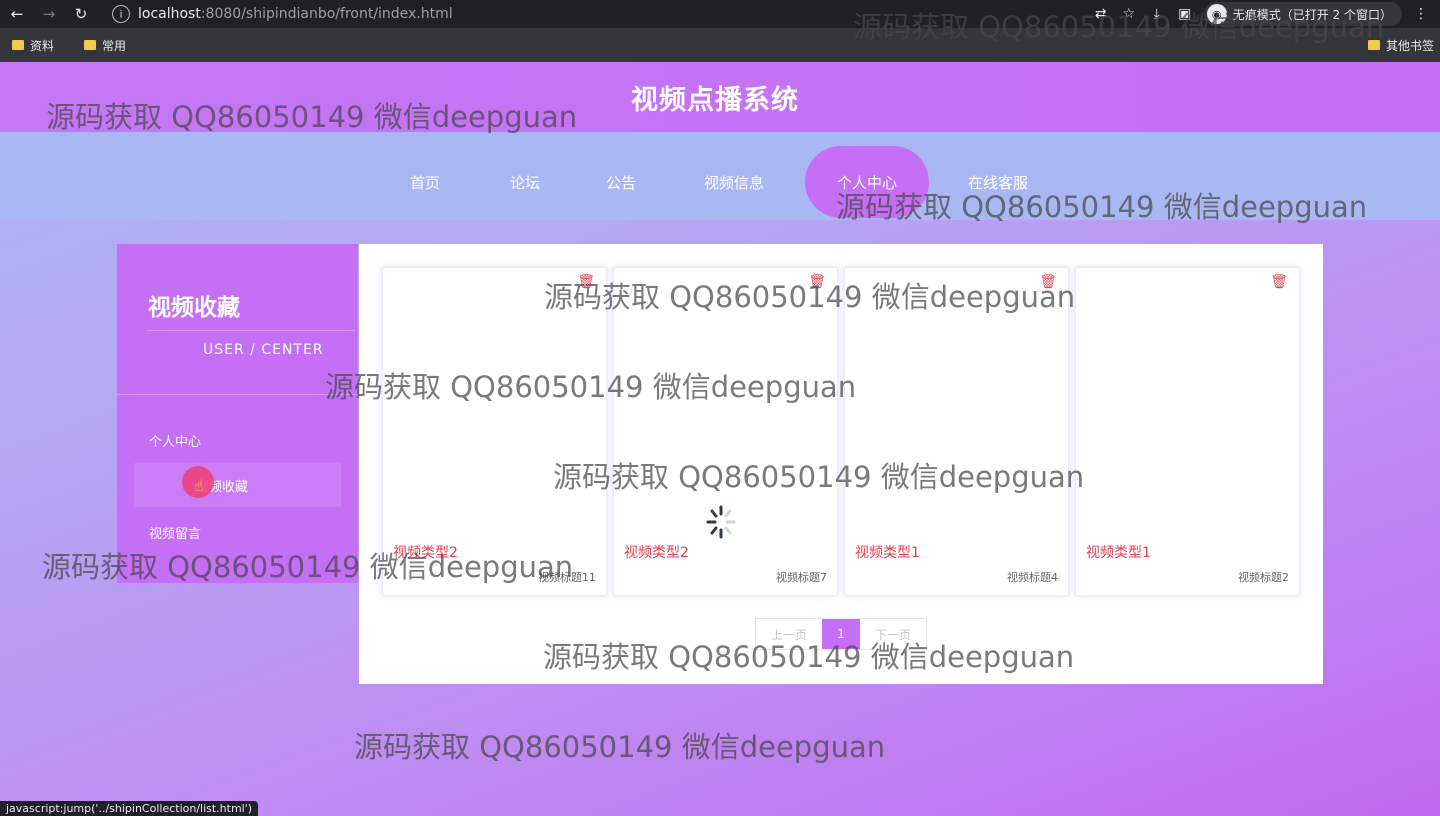 This screenshot has width=1440, height=816. What do you see at coordinates (425, 182) in the screenshot?
I see `nav-item-home: 首页` at bounding box center [425, 182].